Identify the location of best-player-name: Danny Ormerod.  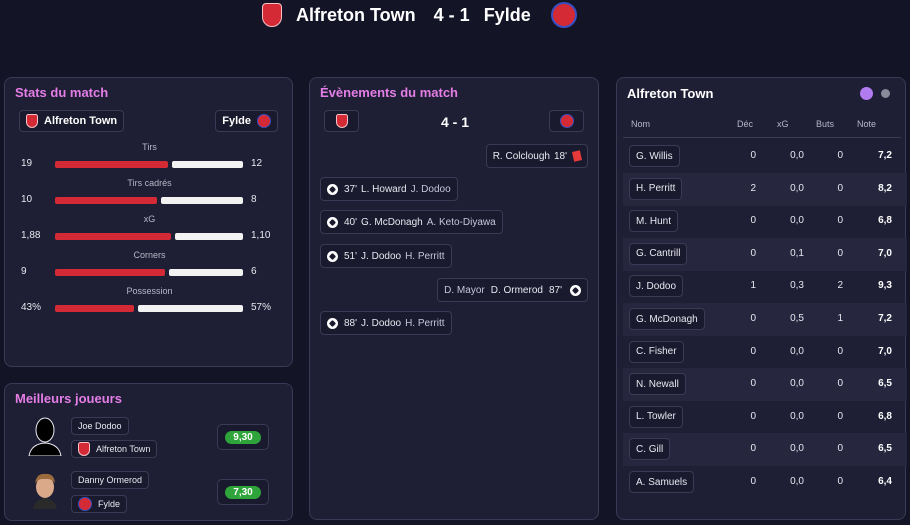
(110, 480).